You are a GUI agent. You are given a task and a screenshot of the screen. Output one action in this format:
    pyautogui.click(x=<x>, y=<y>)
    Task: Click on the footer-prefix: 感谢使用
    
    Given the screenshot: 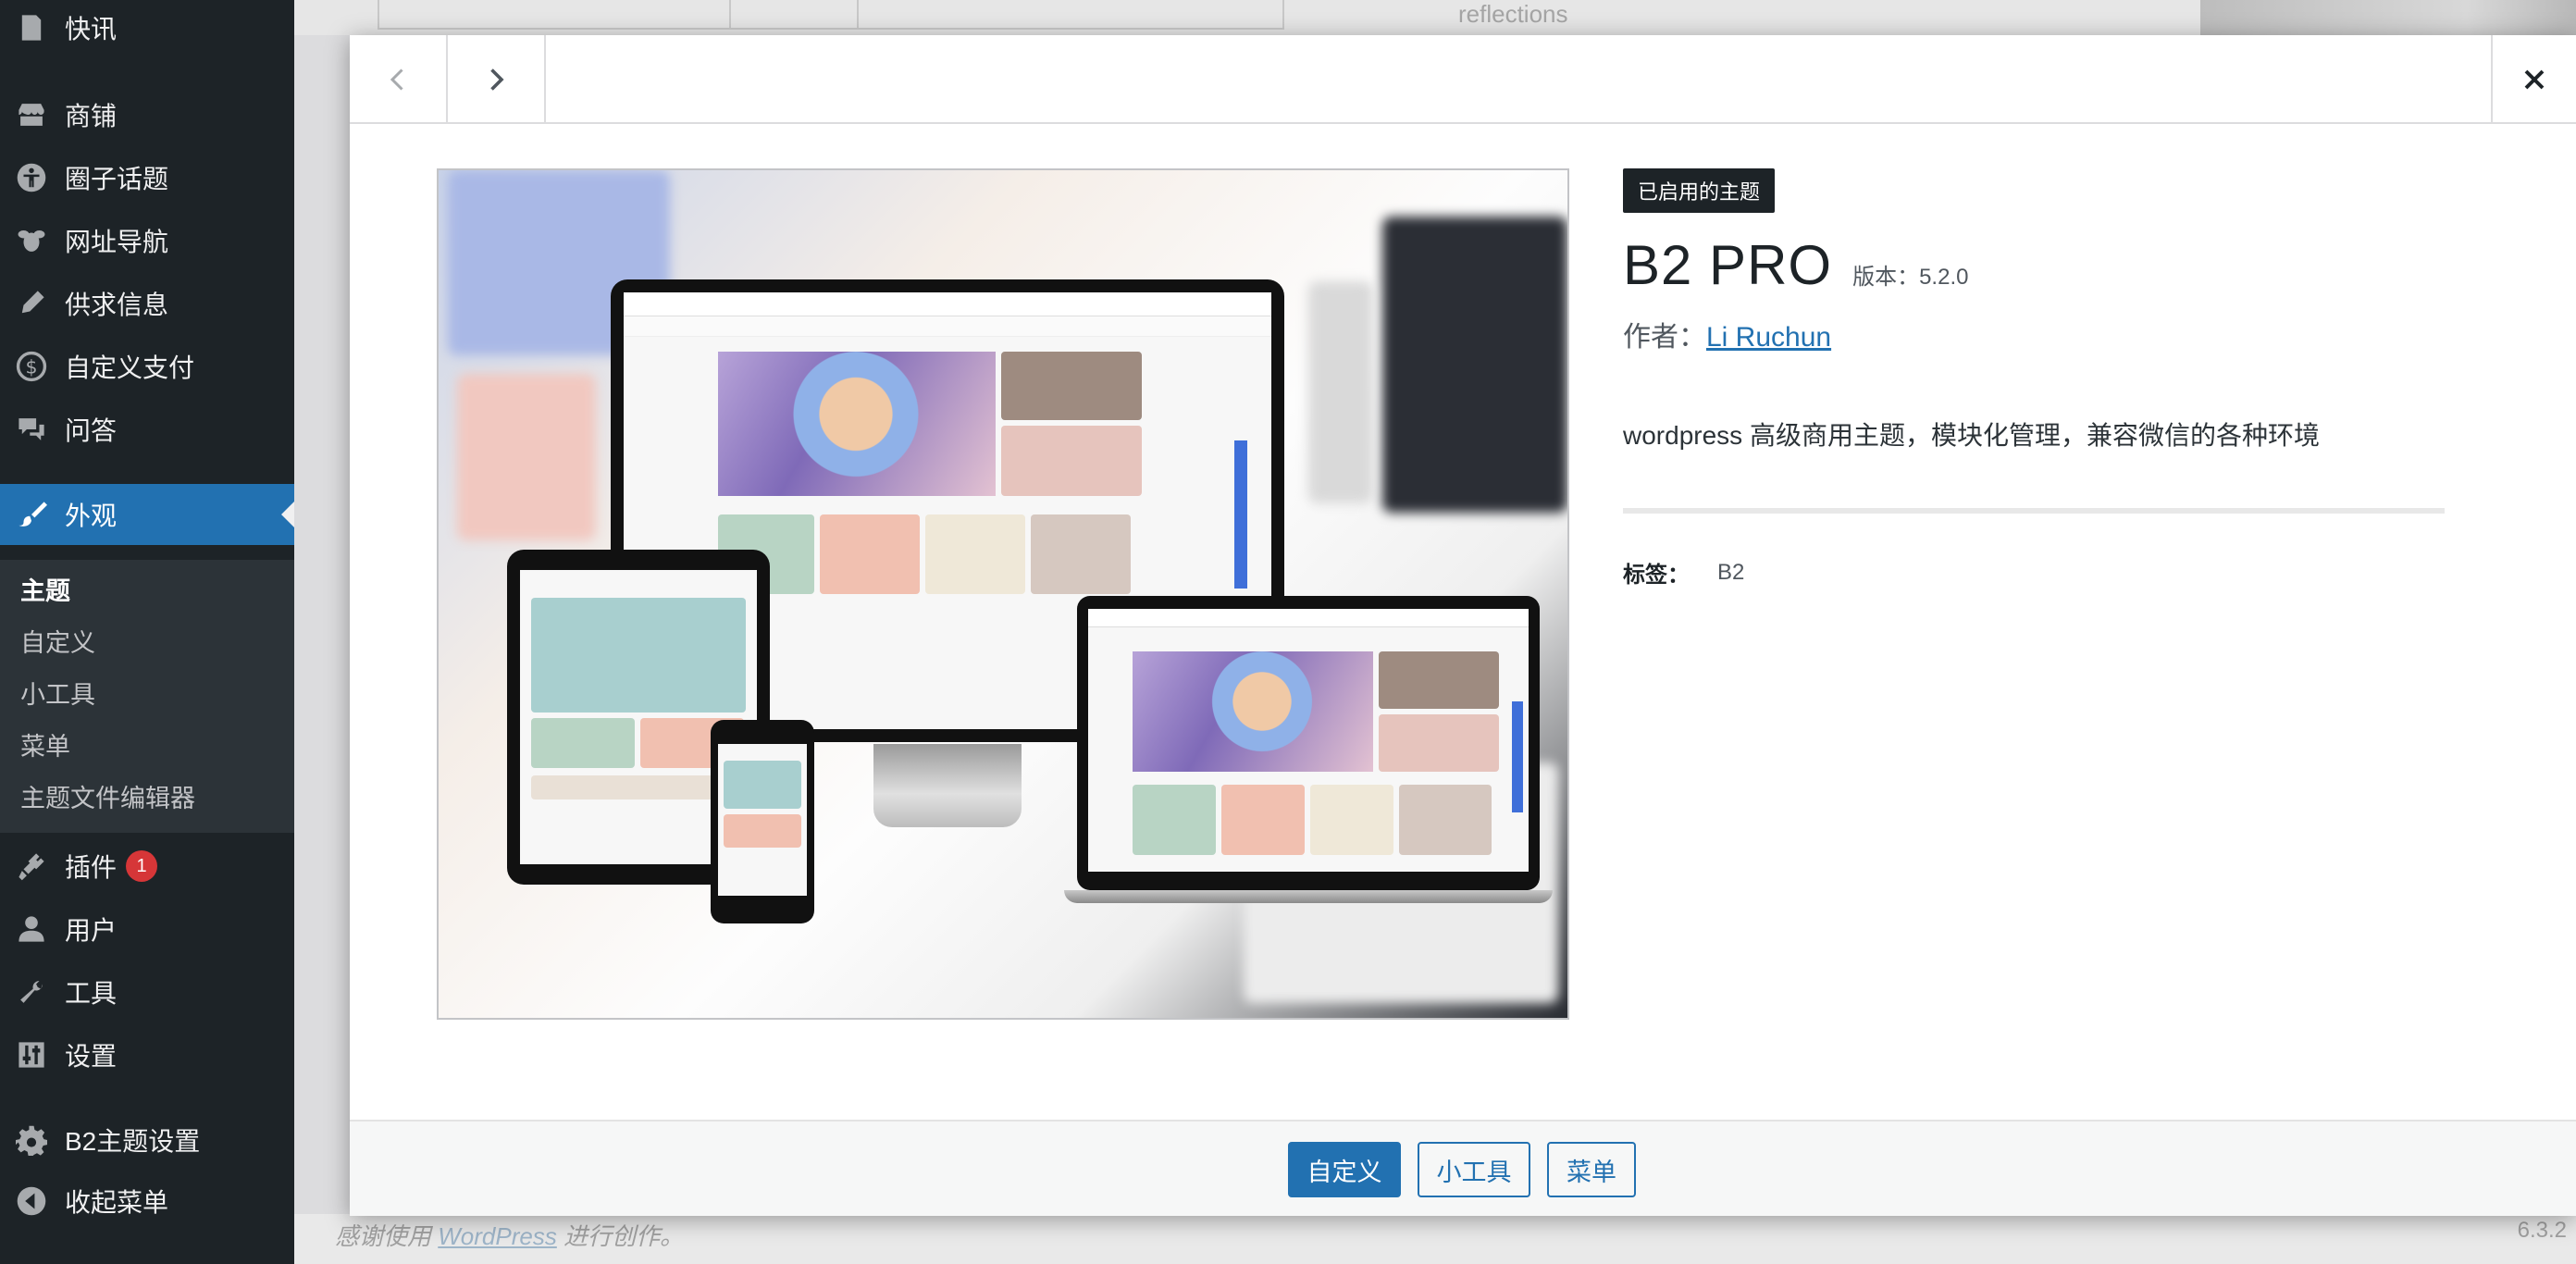 What is the action you would take?
    pyautogui.click(x=383, y=1236)
    